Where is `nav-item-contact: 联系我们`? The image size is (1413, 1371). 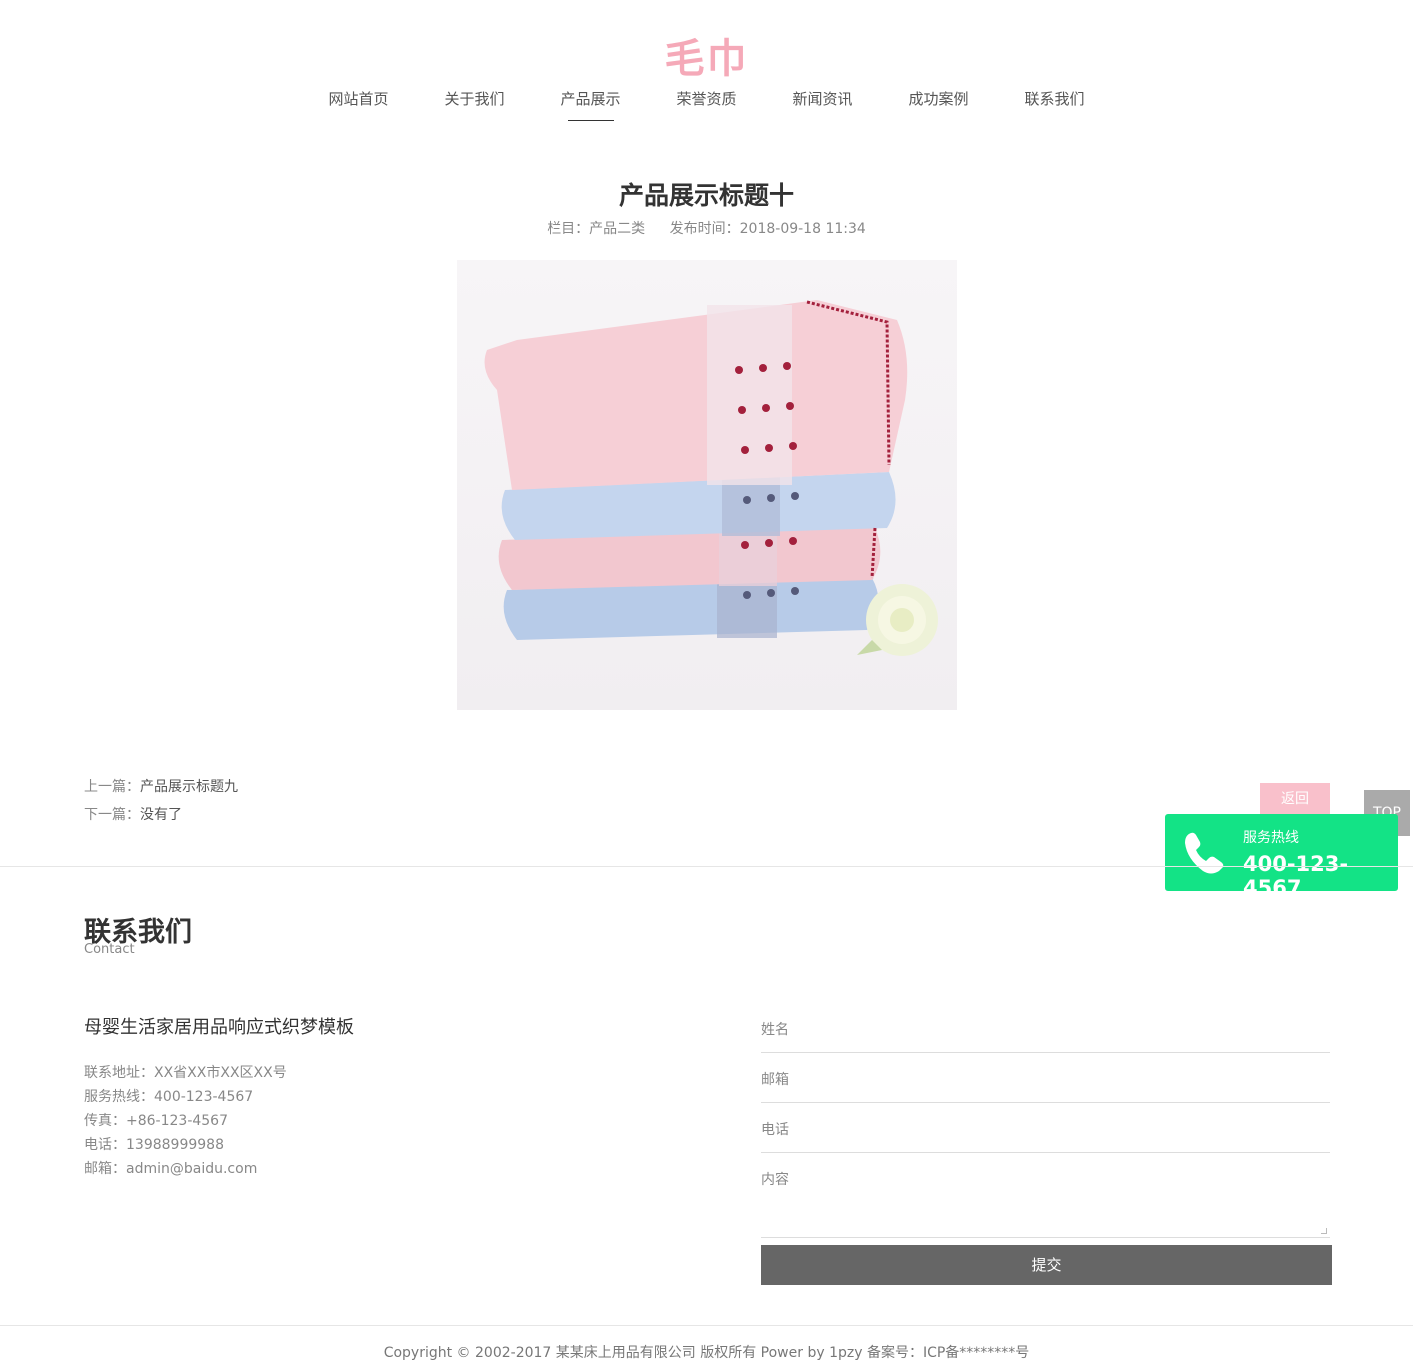 nav-item-contact: 联系我们 is located at coordinates (1055, 103).